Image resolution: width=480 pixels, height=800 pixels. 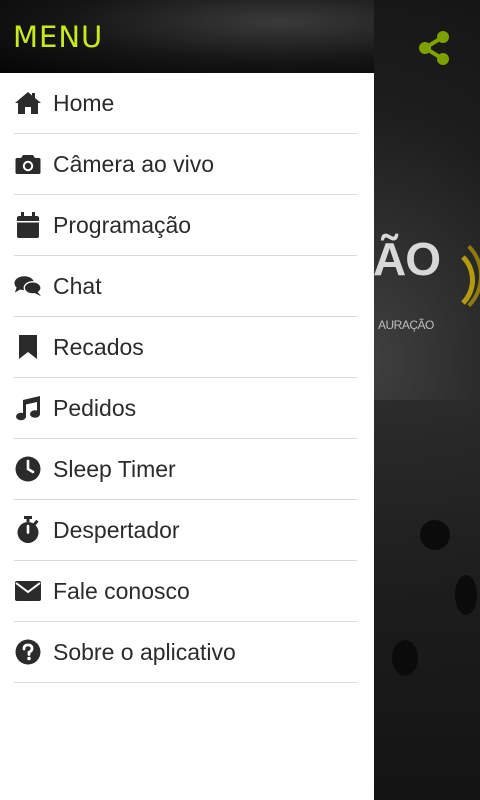 I want to click on menu-item-label: Fale conosco, so click(x=121, y=590).